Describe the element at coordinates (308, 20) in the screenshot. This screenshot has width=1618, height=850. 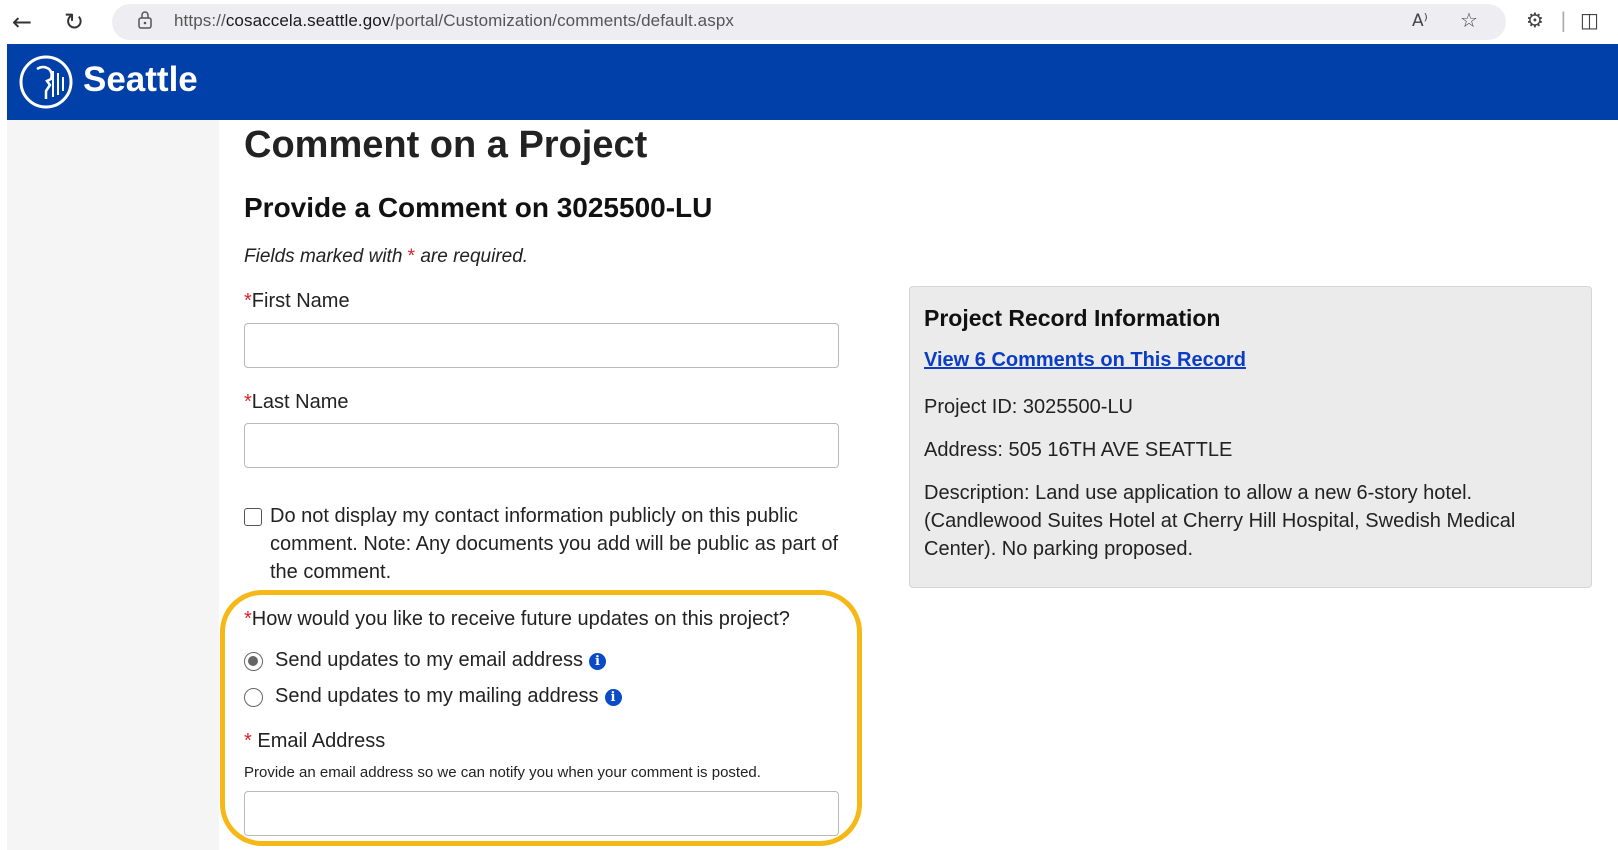
I see `url-host: cosaccela.seattle.gov` at that location.